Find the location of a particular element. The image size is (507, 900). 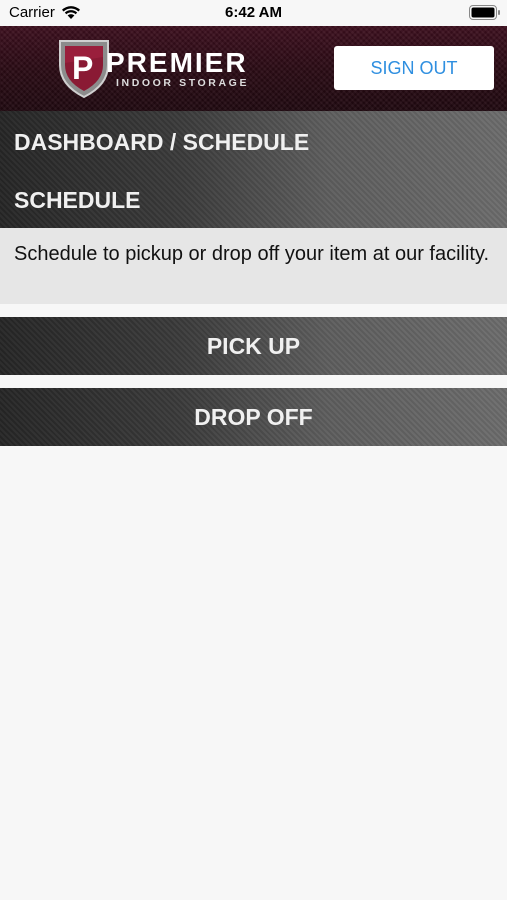

svg-text: P is located at coordinates (82, 68).